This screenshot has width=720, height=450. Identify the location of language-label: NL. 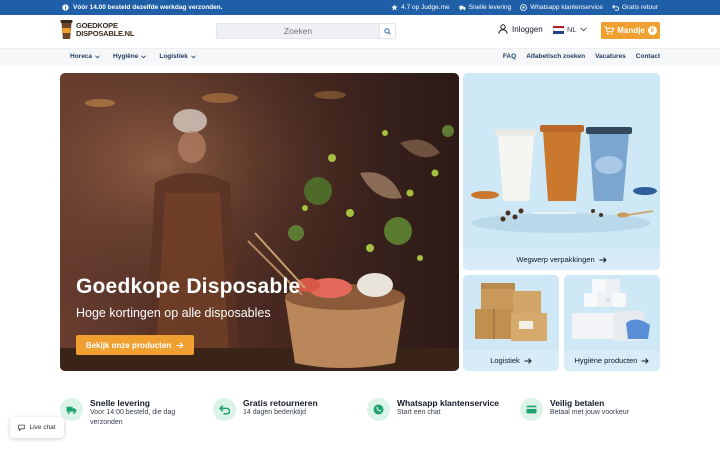
(572, 29).